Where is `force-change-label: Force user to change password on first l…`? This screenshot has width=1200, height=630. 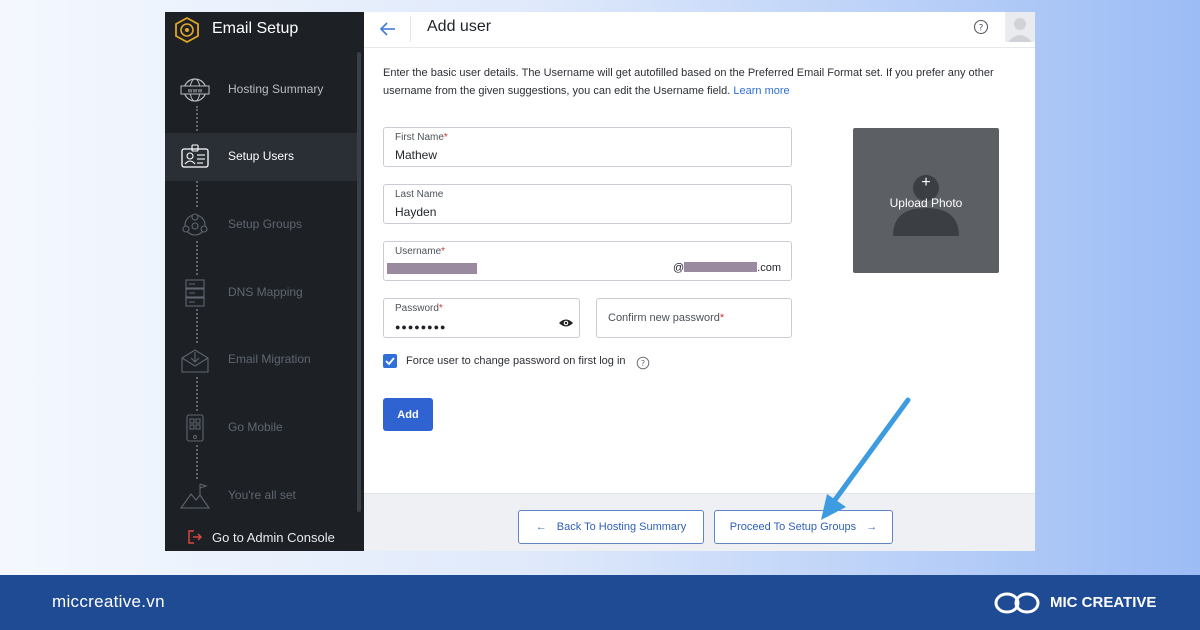 force-change-label: Force user to change password on first l… is located at coordinates (516, 361).